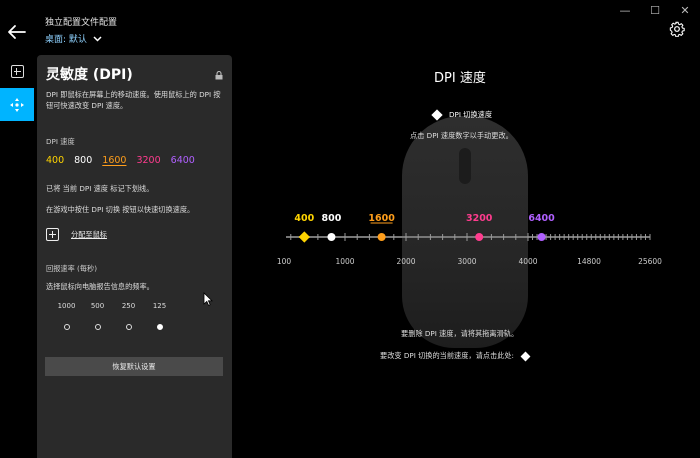 This screenshot has height=458, width=700. Describe the element at coordinates (344, 261) in the screenshot. I see `dpi-axis-label: 1000` at that location.